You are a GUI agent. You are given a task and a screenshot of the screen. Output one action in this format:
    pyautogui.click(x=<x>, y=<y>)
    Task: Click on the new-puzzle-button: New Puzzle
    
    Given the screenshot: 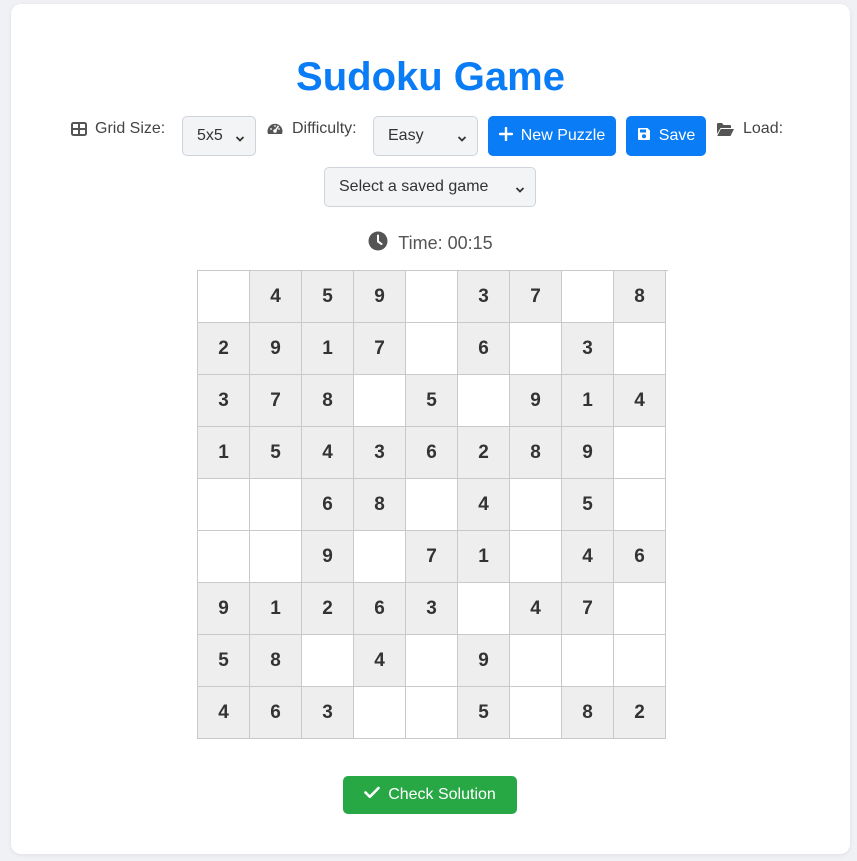 What is the action you would take?
    pyautogui.click(x=552, y=136)
    